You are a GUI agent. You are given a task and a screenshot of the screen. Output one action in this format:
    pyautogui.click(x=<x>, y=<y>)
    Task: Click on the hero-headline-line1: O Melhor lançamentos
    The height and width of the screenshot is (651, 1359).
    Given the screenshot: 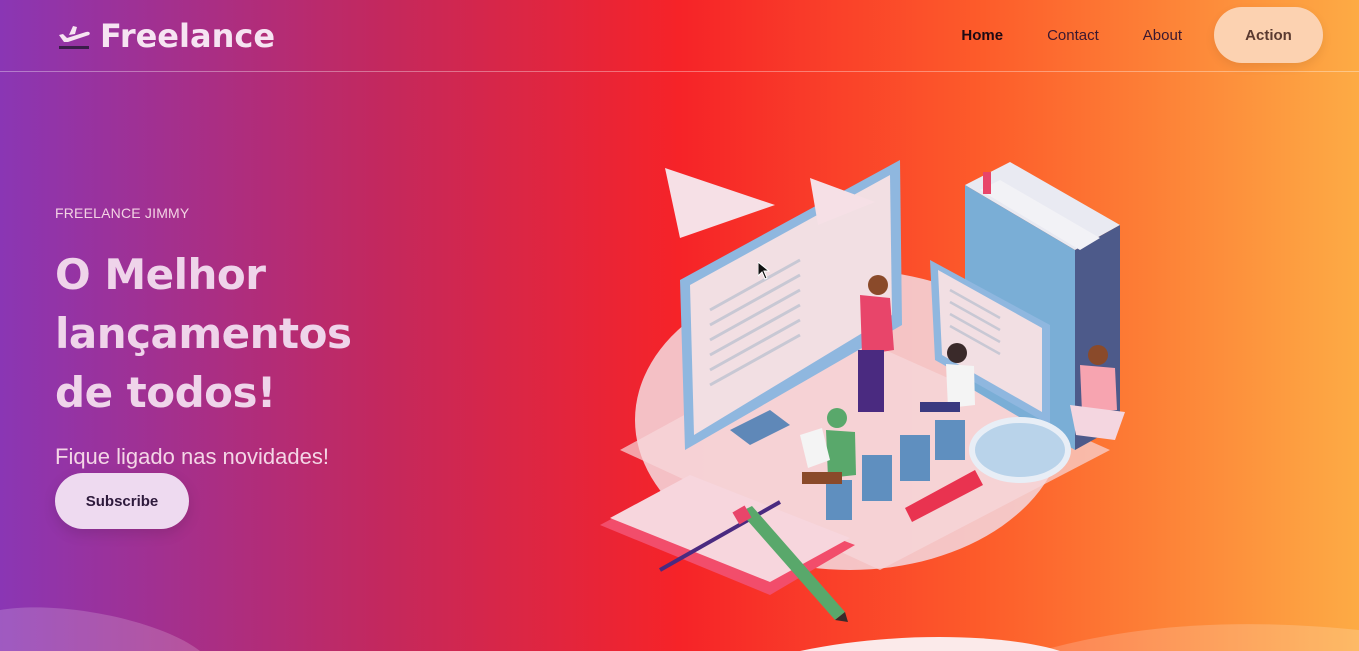 What is the action you would take?
    pyautogui.click(x=203, y=304)
    